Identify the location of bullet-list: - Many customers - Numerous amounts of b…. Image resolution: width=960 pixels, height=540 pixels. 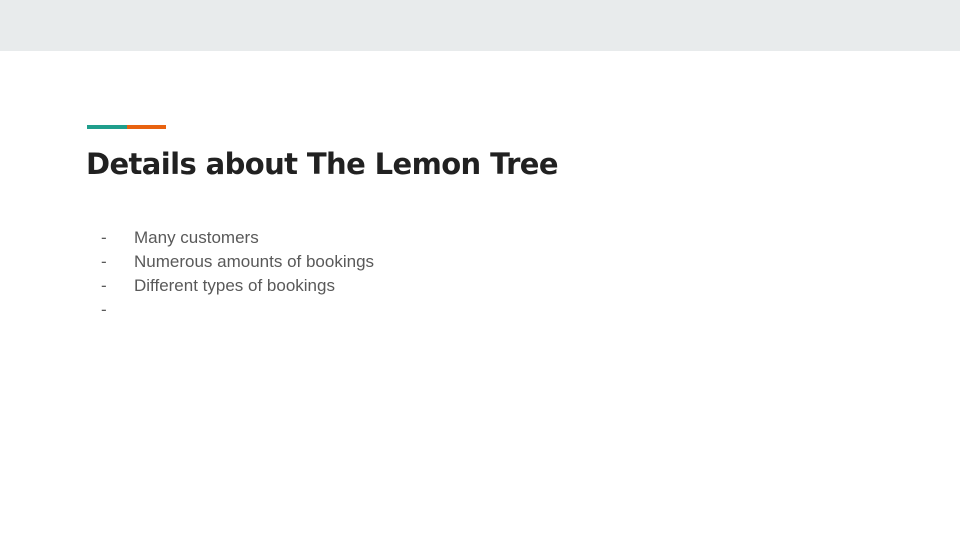
(237, 274).